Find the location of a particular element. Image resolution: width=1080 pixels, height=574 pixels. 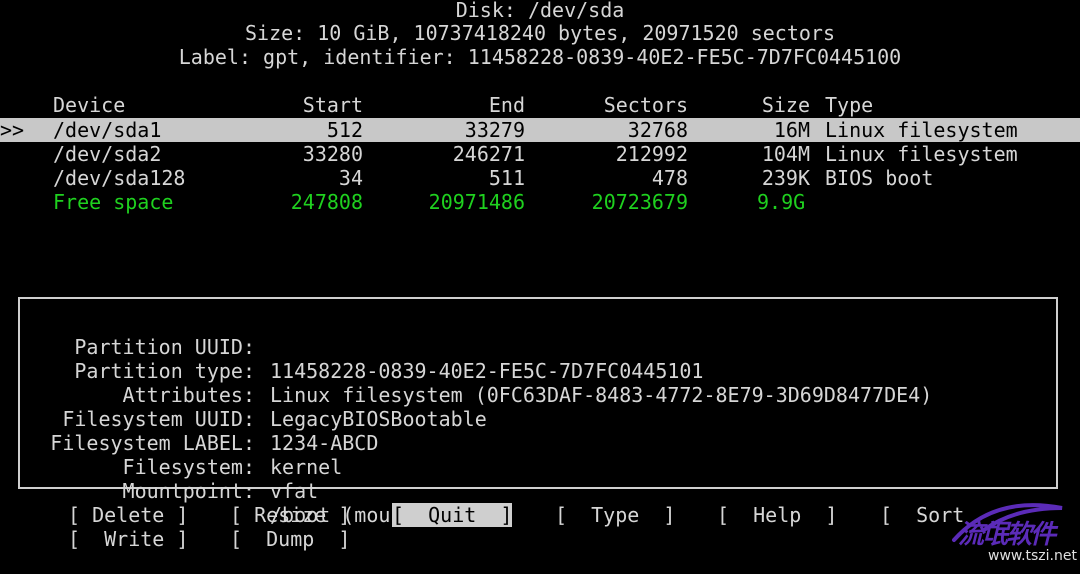

write-button: [ Write ] is located at coordinates (128, 539).